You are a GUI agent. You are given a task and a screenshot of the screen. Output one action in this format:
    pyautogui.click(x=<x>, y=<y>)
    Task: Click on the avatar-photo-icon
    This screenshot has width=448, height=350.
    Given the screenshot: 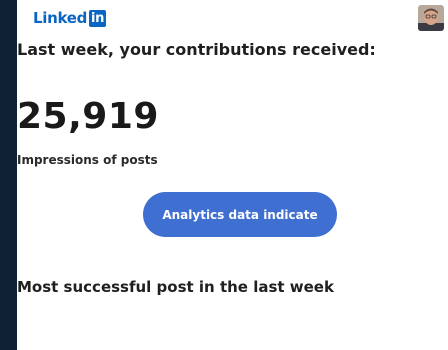 What is the action you would take?
    pyautogui.click(x=431, y=18)
    